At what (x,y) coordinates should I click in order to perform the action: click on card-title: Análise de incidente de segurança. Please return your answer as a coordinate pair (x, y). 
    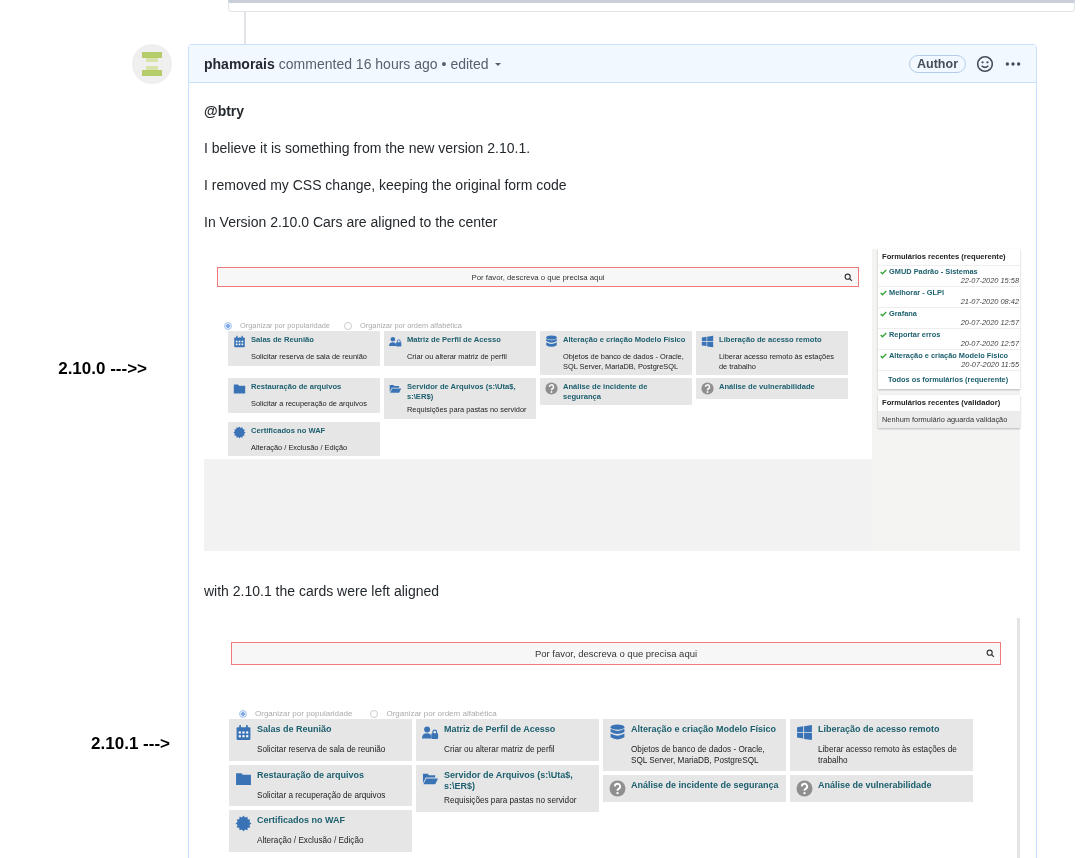
    Looking at the image, I should click on (705, 786).